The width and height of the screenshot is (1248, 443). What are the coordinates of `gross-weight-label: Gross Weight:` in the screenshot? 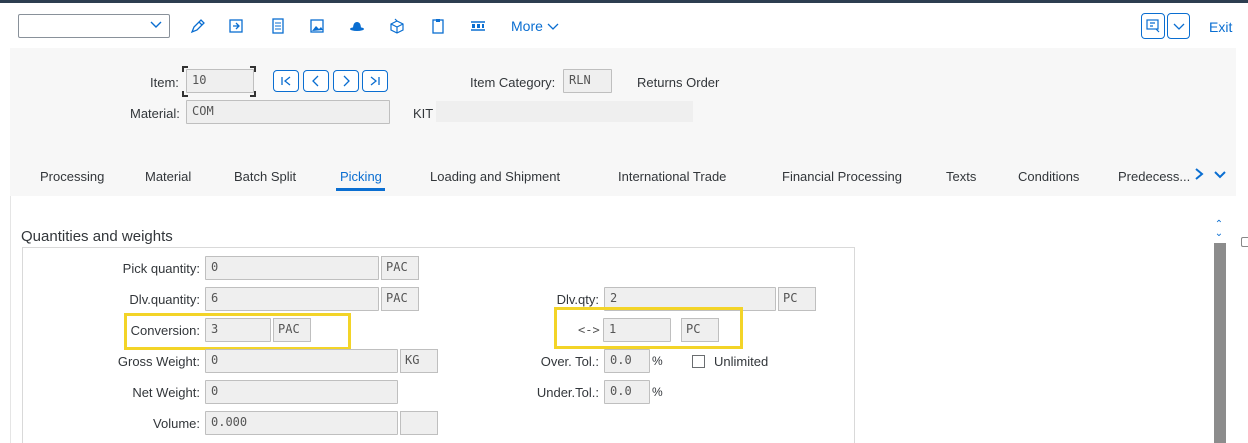 It's located at (158, 361).